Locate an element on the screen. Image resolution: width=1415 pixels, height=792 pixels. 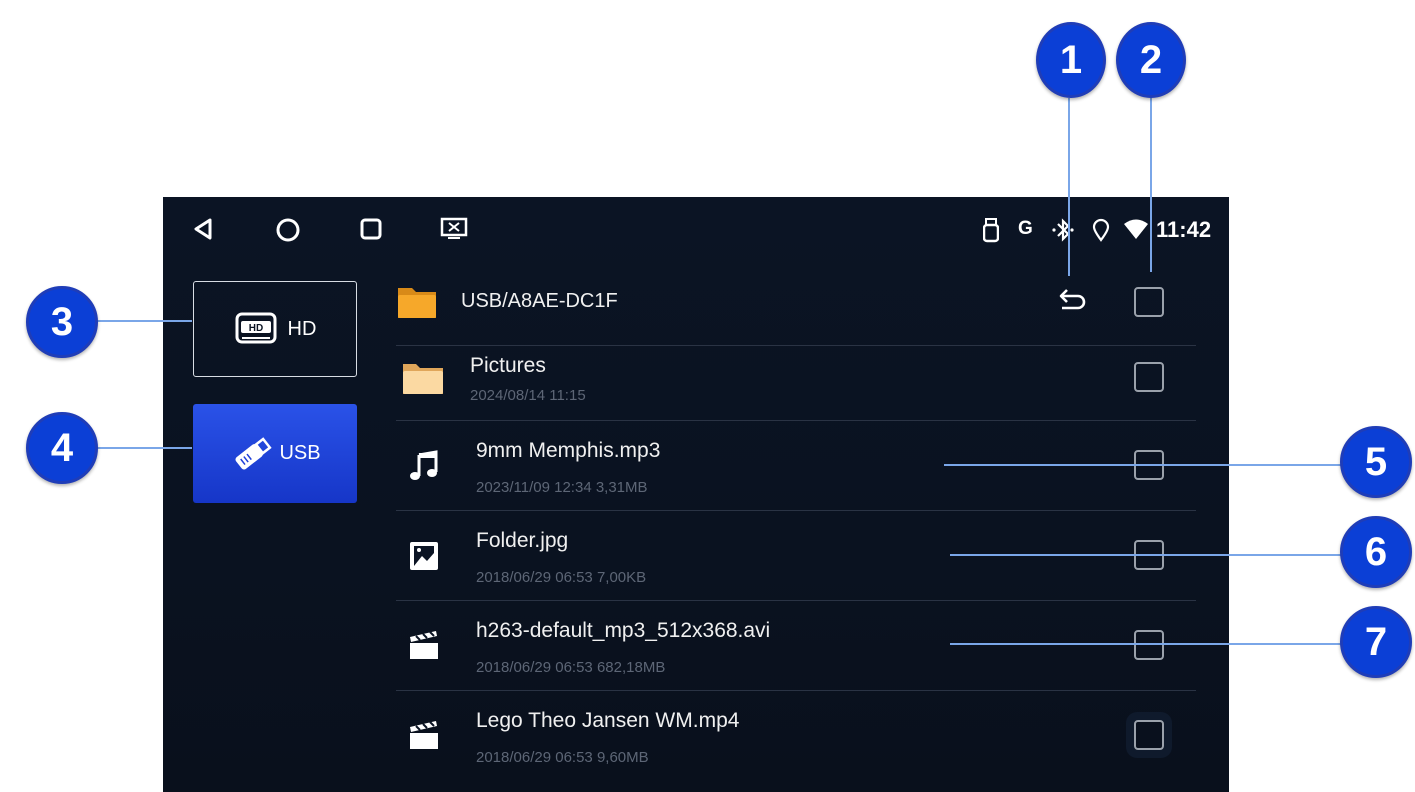
list-item: Folder.jpg 2018/06/29 06:53 7,00KB is located at coordinates (796, 556).